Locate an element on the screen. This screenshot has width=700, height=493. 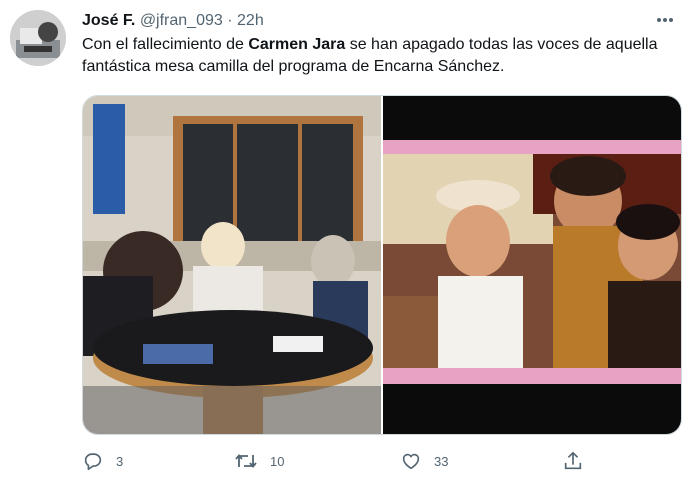
reply-icon is located at coordinates (93, 462).